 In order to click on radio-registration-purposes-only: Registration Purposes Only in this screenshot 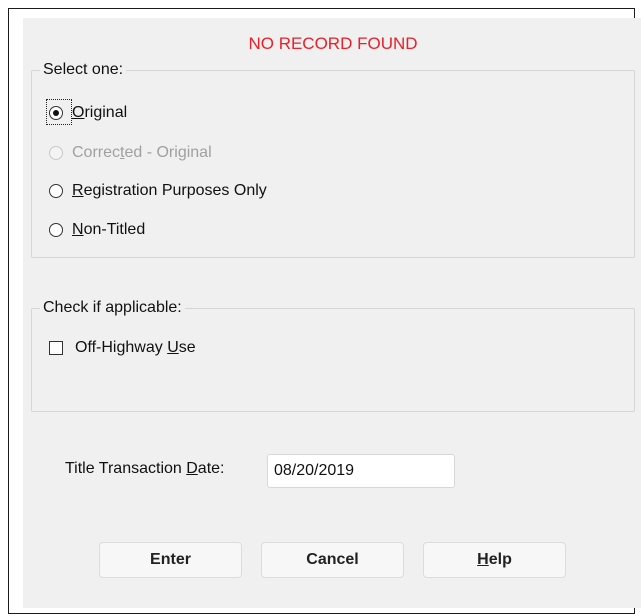, I will do `click(158, 191)`.